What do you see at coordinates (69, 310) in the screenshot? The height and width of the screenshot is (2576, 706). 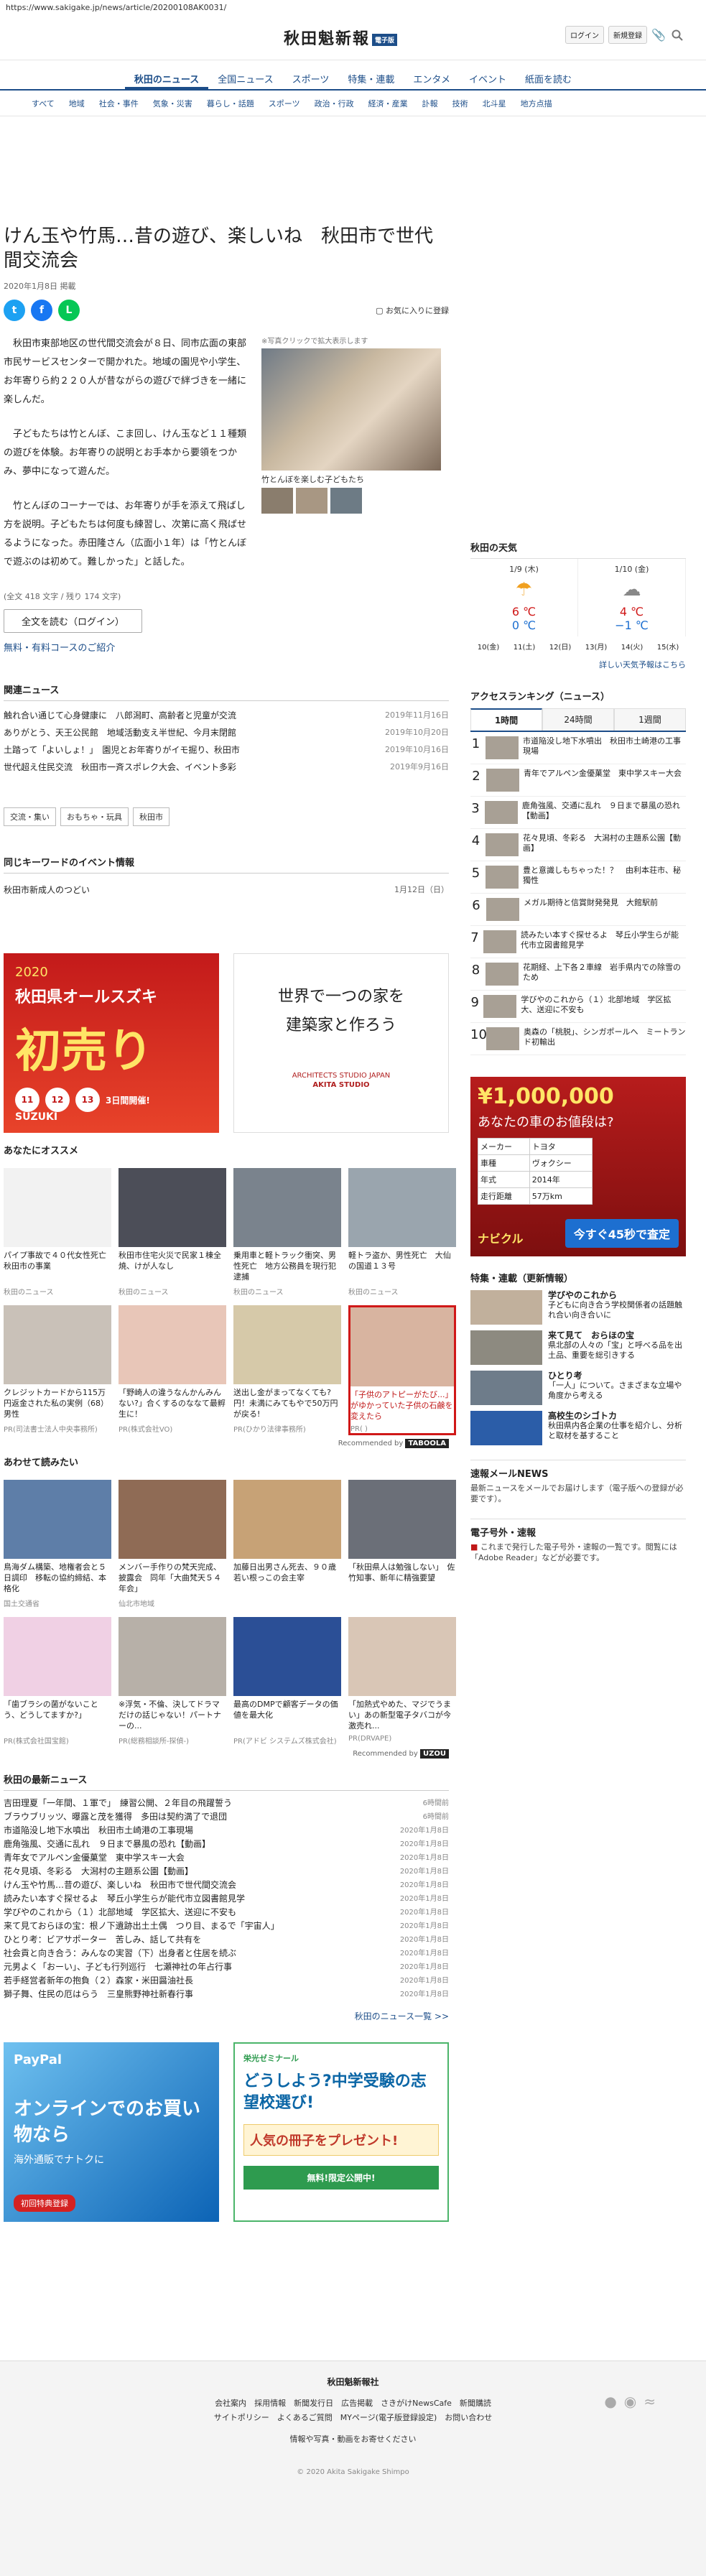 I see `line-share-icon: L` at bounding box center [69, 310].